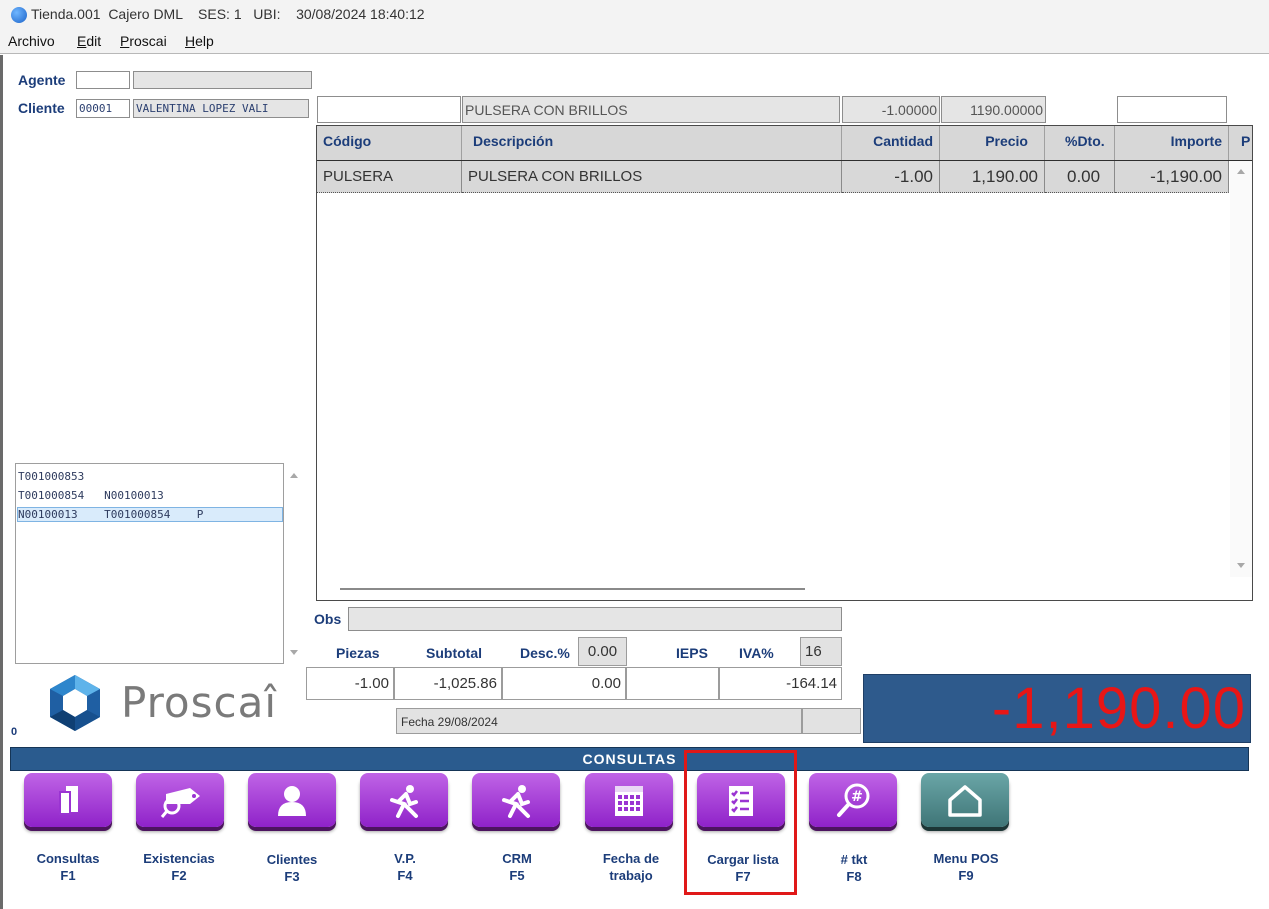  I want to click on doc-list-item-selected: N00100013 T001000854 P, so click(150, 514).